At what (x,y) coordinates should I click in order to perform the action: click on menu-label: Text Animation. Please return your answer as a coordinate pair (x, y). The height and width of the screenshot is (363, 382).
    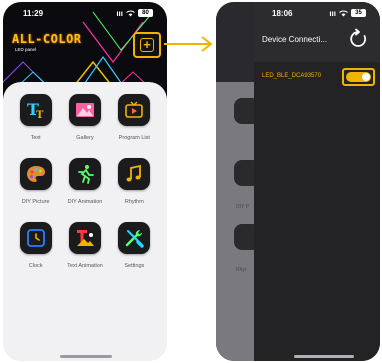
    Looking at the image, I should click on (85, 266).